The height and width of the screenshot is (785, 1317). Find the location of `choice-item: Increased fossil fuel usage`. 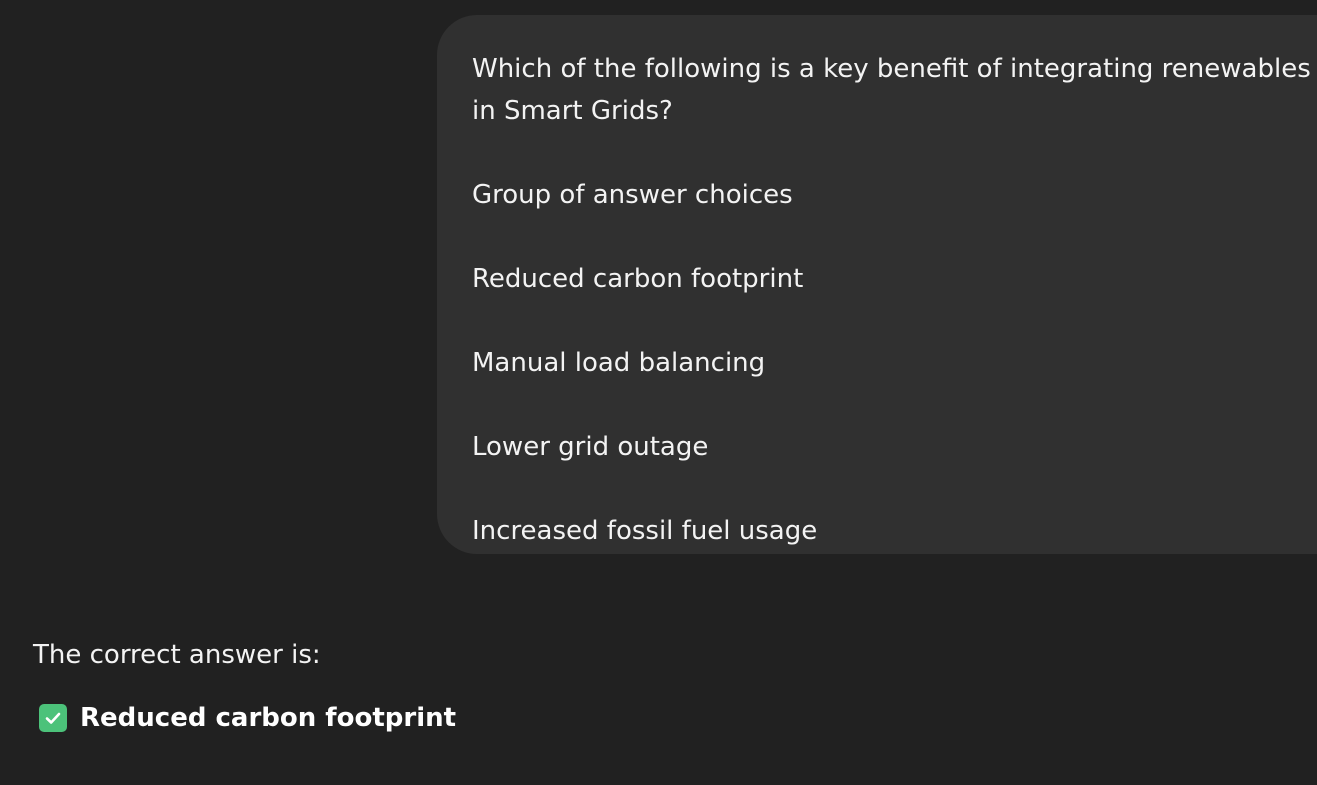

choice-item: Increased fossil fuel usage is located at coordinates (645, 531).